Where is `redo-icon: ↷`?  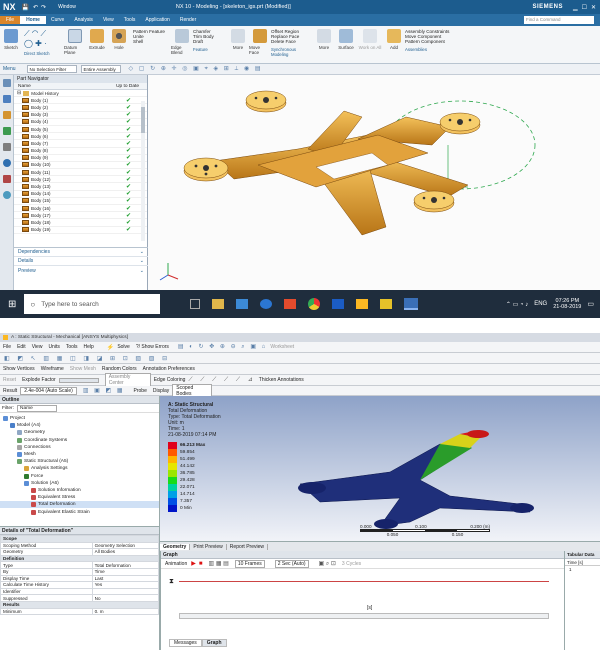
redo-icon: ↷ is located at coordinates (43, 7).